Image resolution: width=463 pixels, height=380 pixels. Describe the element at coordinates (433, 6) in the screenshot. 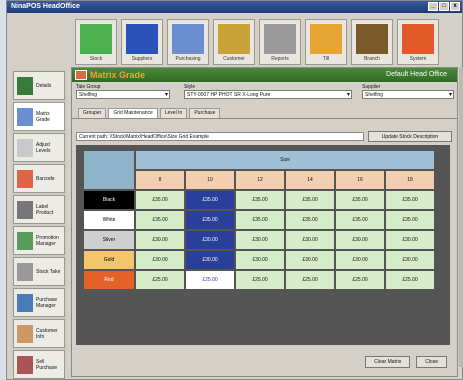

I see `minimize-button: _` at that location.